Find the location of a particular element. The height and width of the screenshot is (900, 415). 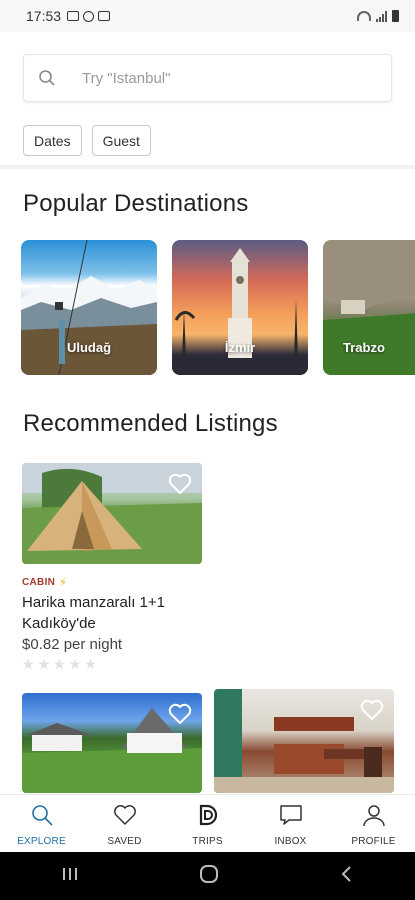

destinations-carousel: Uludağ İzmir Trabzo is located at coordinates (218, 307).